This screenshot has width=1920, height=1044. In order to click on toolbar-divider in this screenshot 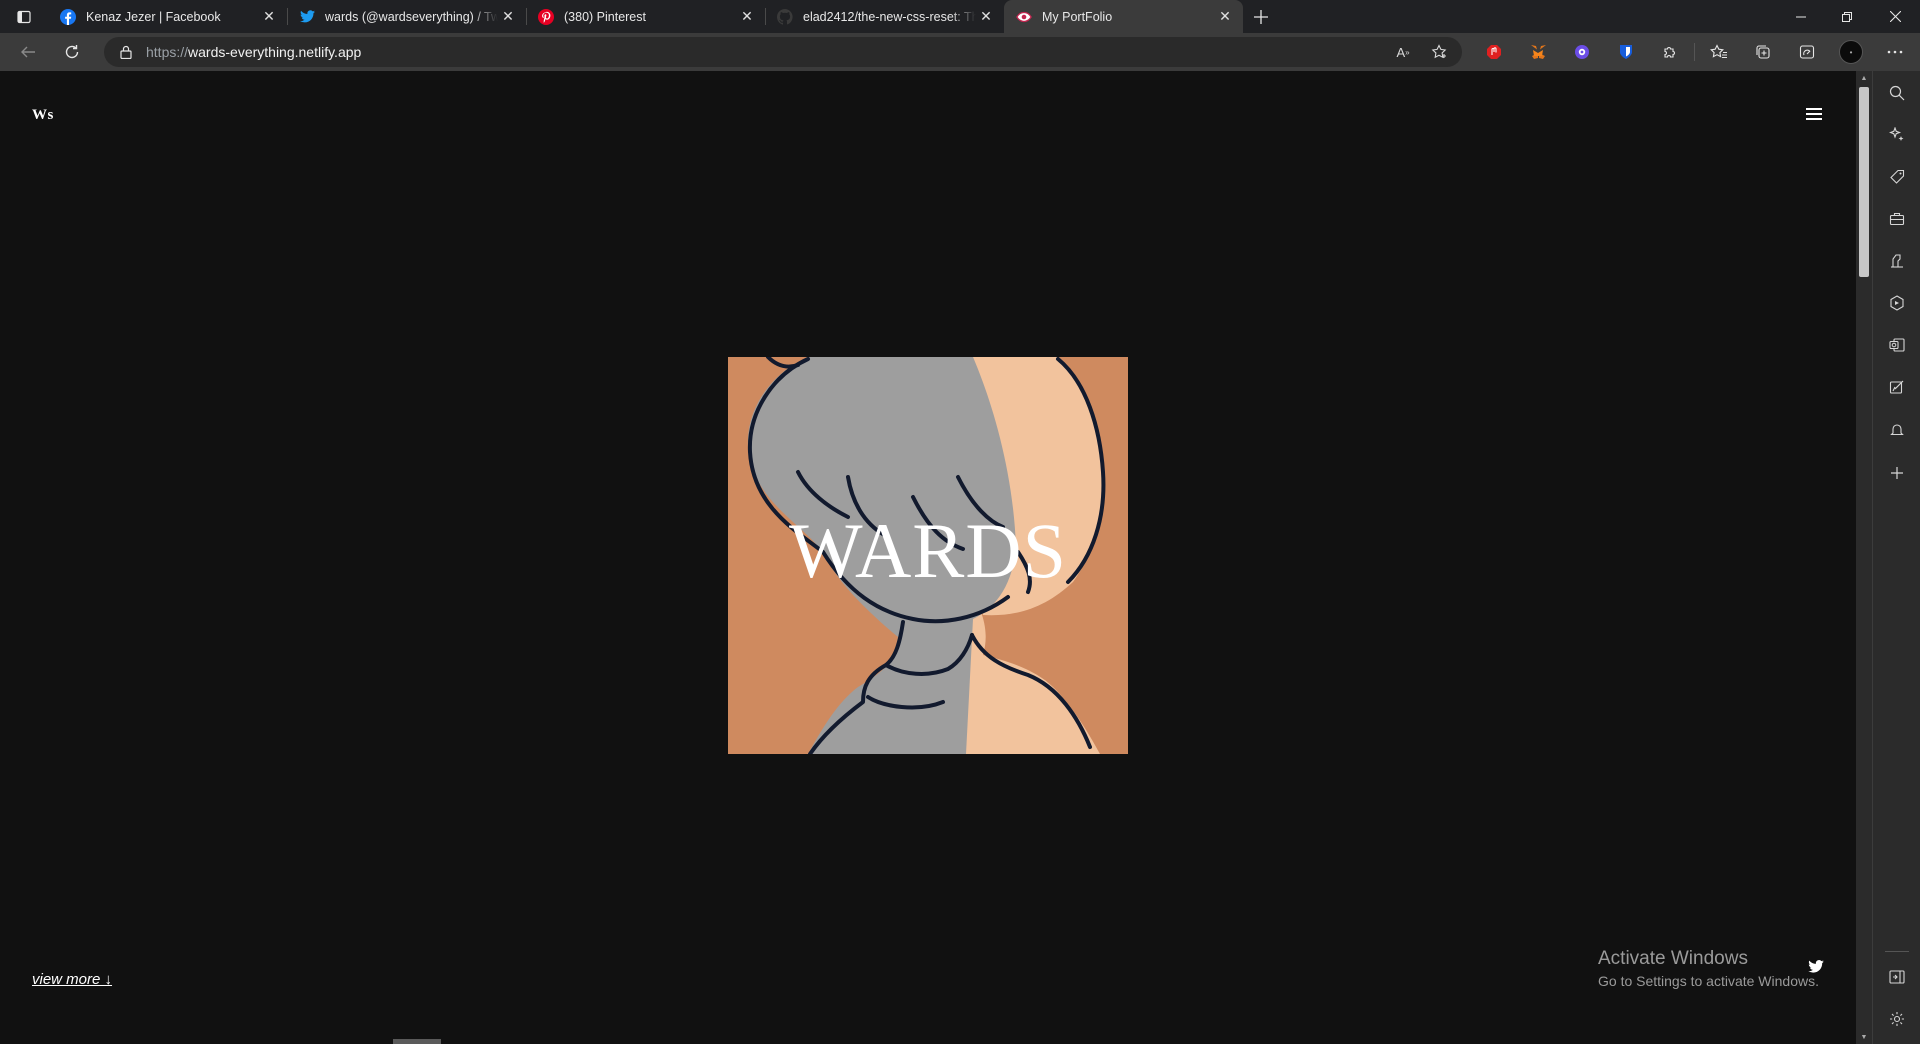, I will do `click(1694, 52)`.